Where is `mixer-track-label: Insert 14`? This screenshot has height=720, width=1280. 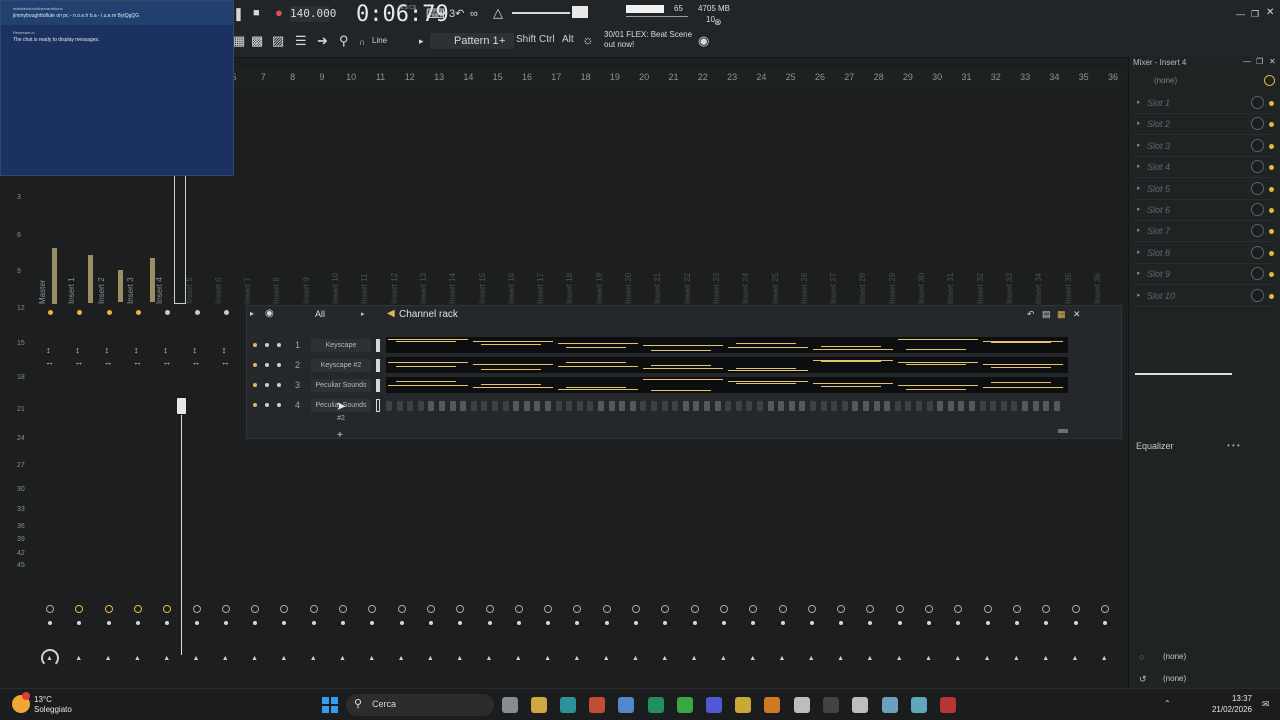 mixer-track-label: Insert 14 is located at coordinates (452, 288).